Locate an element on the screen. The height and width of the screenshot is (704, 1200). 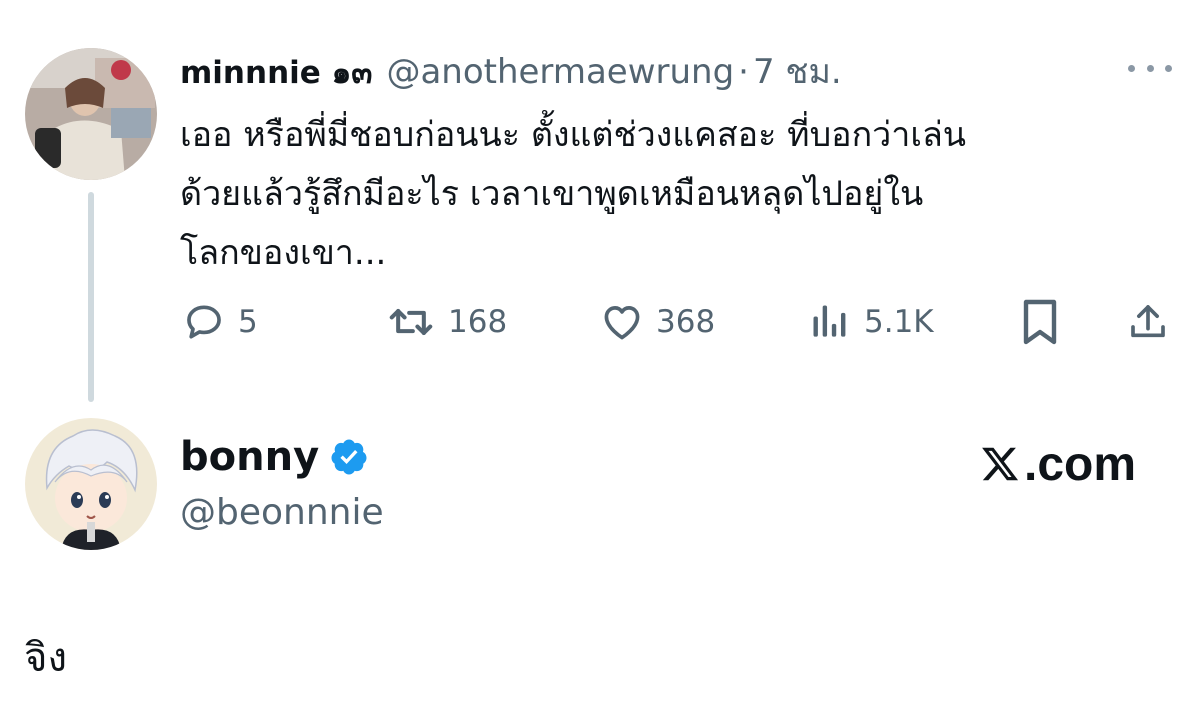
reply-handle: @anothermaewrung is located at coordinates (560, 72).